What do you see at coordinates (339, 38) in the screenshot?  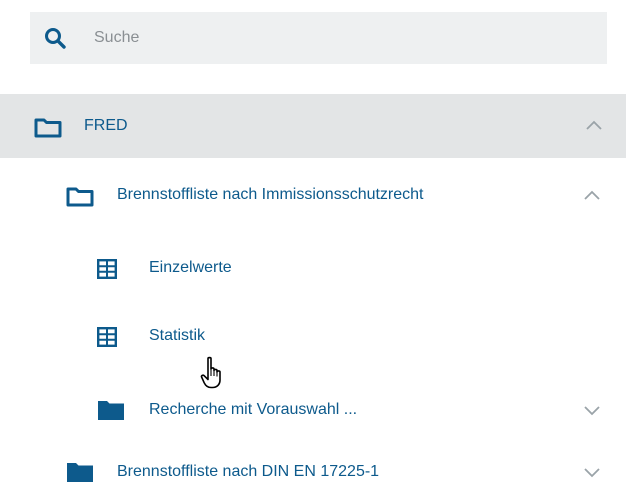 I see `search-input` at bounding box center [339, 38].